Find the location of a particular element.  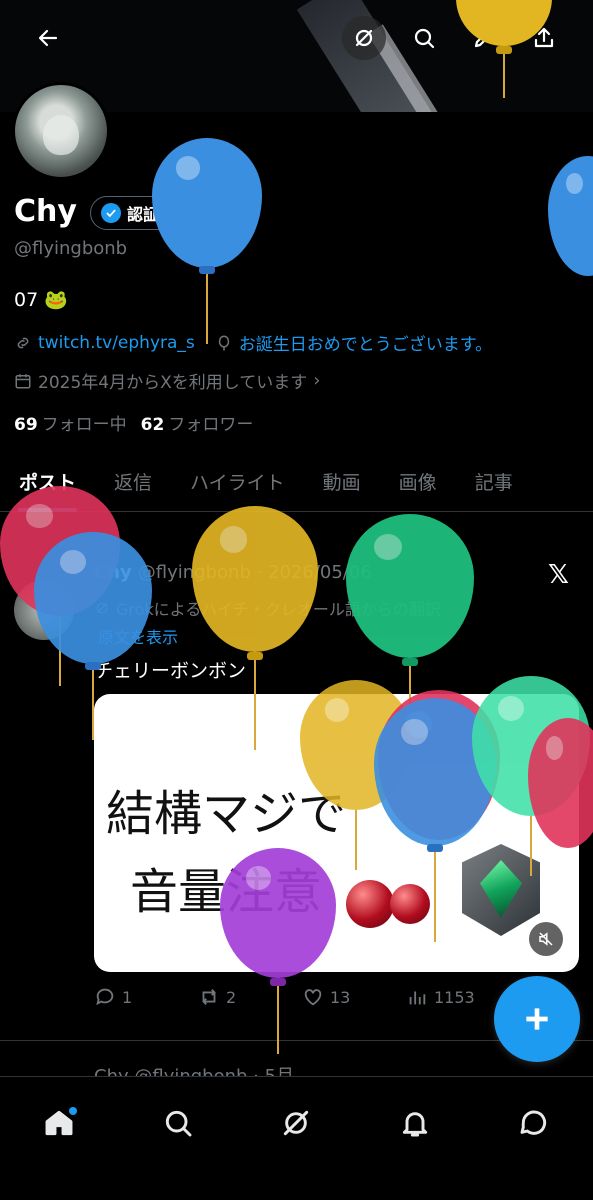

following-label: フォロー中 is located at coordinates (84, 425).